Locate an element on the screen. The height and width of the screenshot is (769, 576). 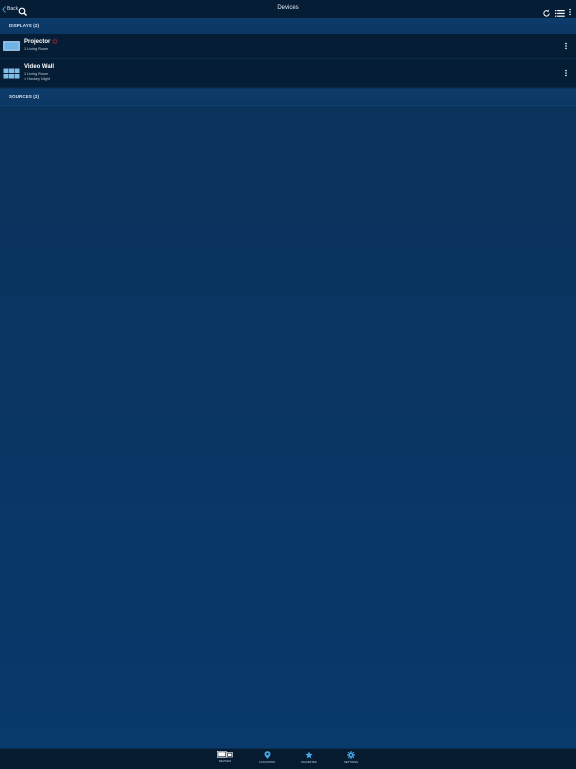
display-name: Video Wall is located at coordinates (39, 67).